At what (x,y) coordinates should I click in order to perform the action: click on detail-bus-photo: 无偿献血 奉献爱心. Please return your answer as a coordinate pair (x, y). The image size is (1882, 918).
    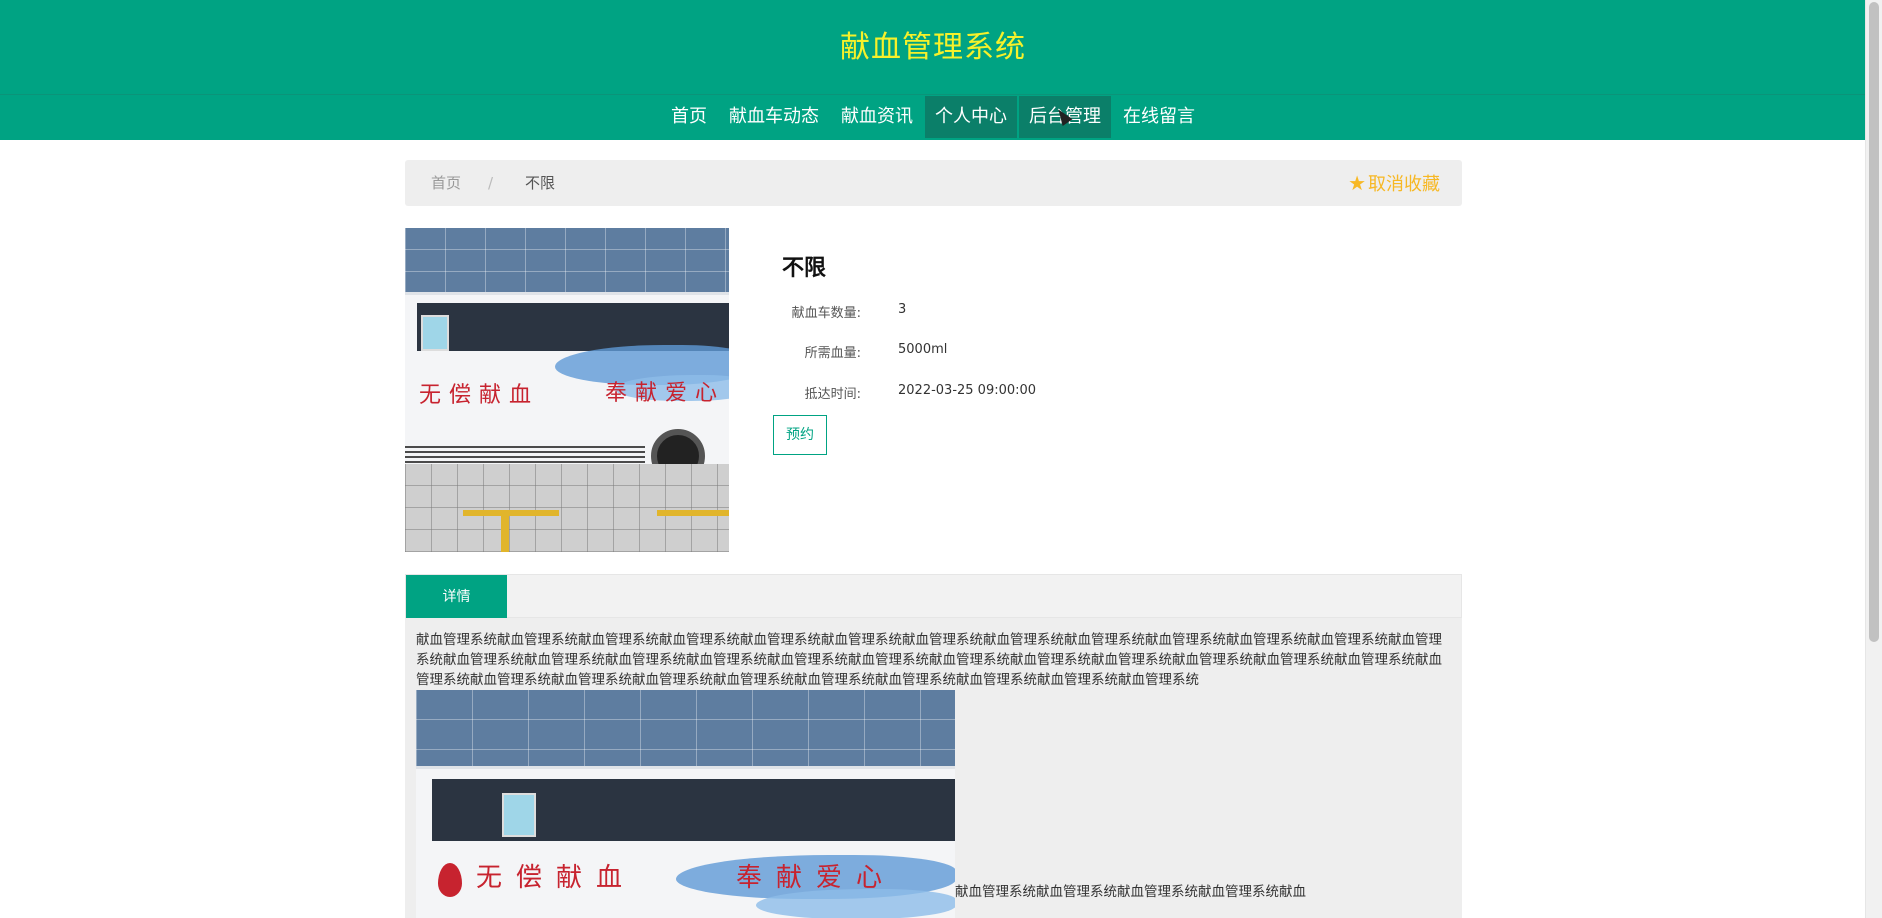
    Looking at the image, I should click on (685, 804).